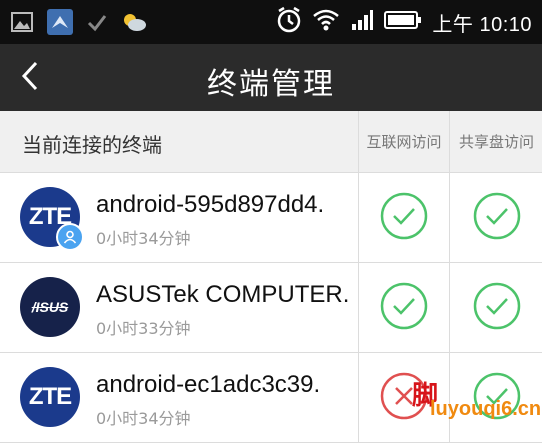 This screenshot has width=542, height=443. I want to click on user-badge-icon, so click(70, 237).